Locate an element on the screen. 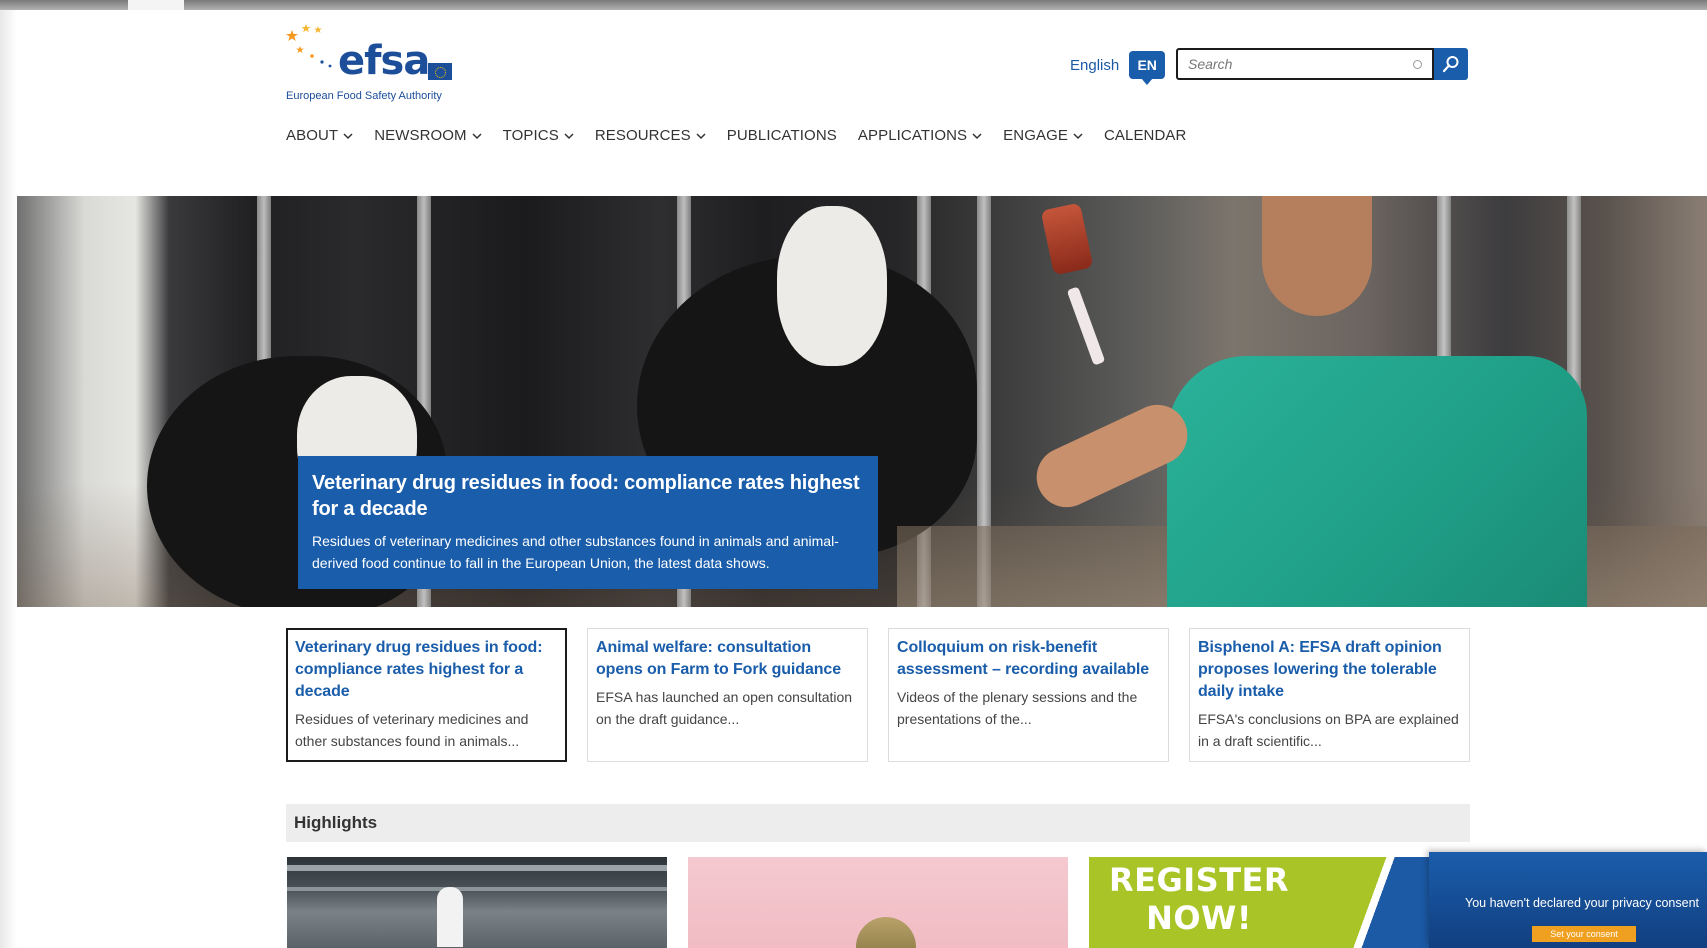 This screenshot has height=948, width=1707. search-bar is located at coordinates (1322, 64).